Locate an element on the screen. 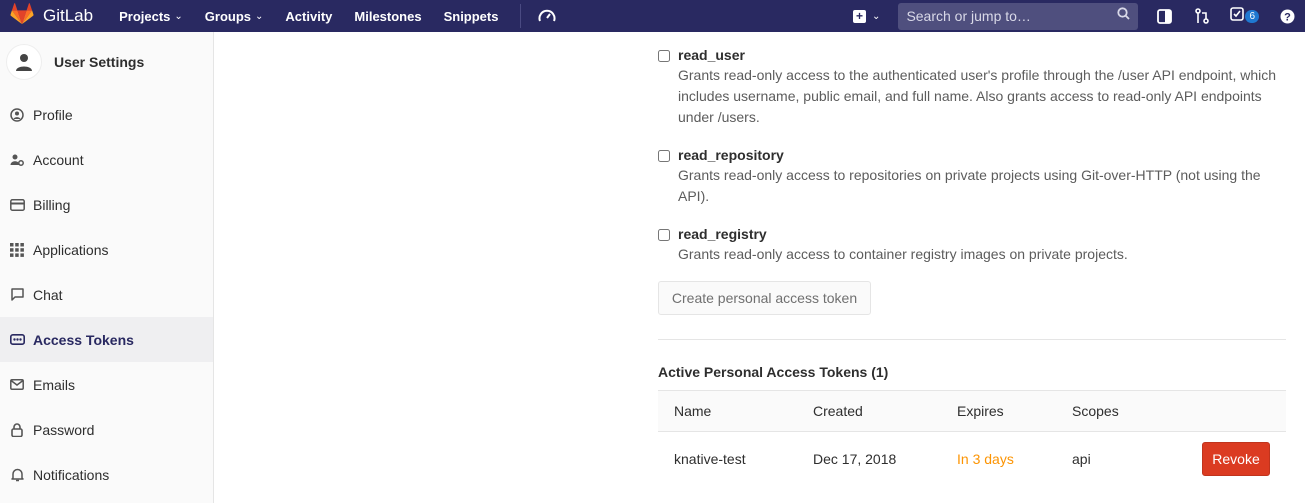 This screenshot has height=503, width=1305. token-name: knative-test is located at coordinates (710, 459).